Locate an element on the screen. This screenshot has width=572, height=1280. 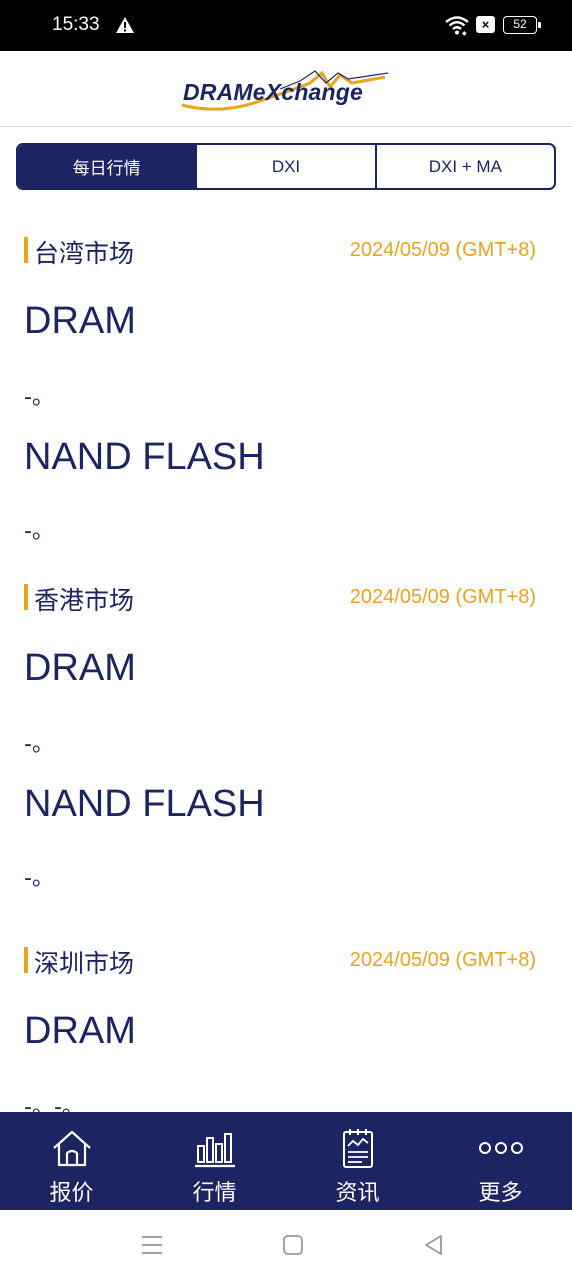
nav-item-news: 资讯 is located at coordinates (357, 1161).